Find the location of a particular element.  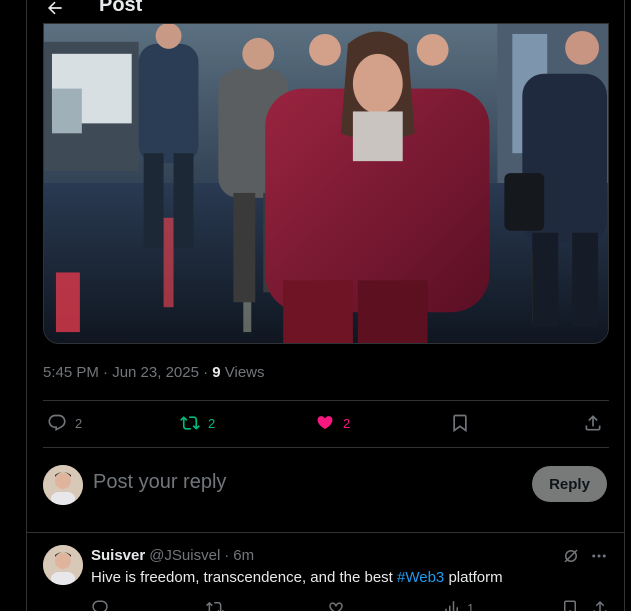

repost-count: 2 is located at coordinates (212, 423).